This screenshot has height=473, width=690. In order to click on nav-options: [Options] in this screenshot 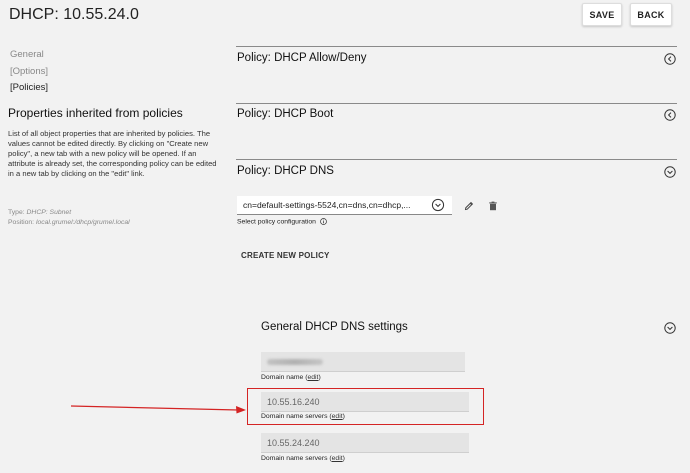, I will do `click(29, 71)`.